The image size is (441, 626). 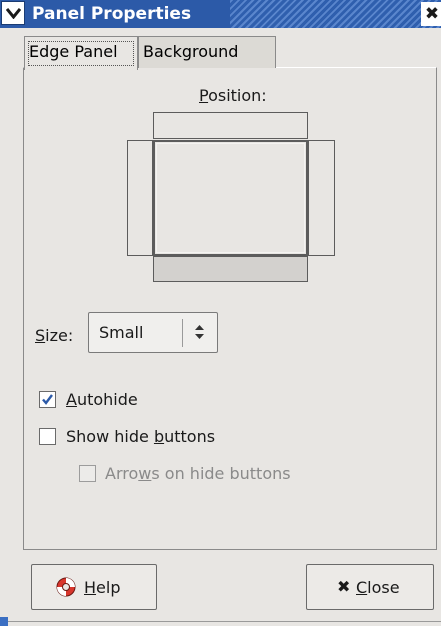 I want to click on tab-edge-panel-label: Edge Panel, so click(x=73, y=51).